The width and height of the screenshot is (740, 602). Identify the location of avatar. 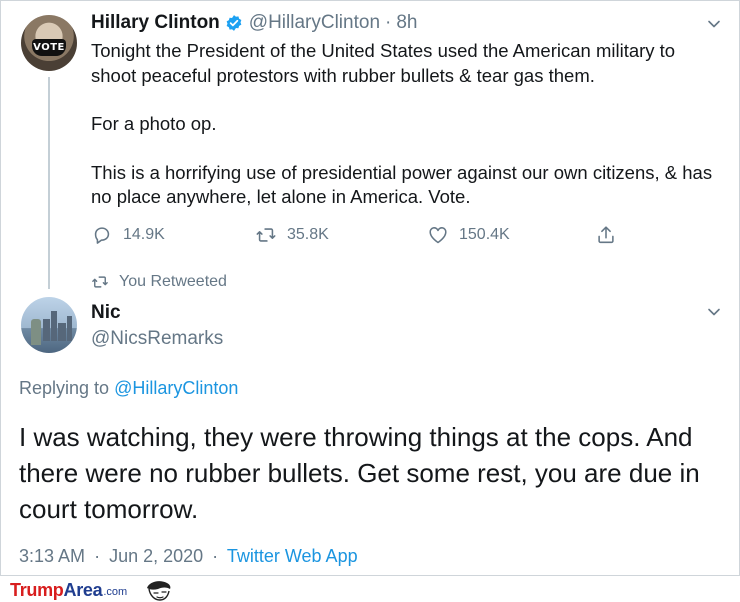
(49, 325).